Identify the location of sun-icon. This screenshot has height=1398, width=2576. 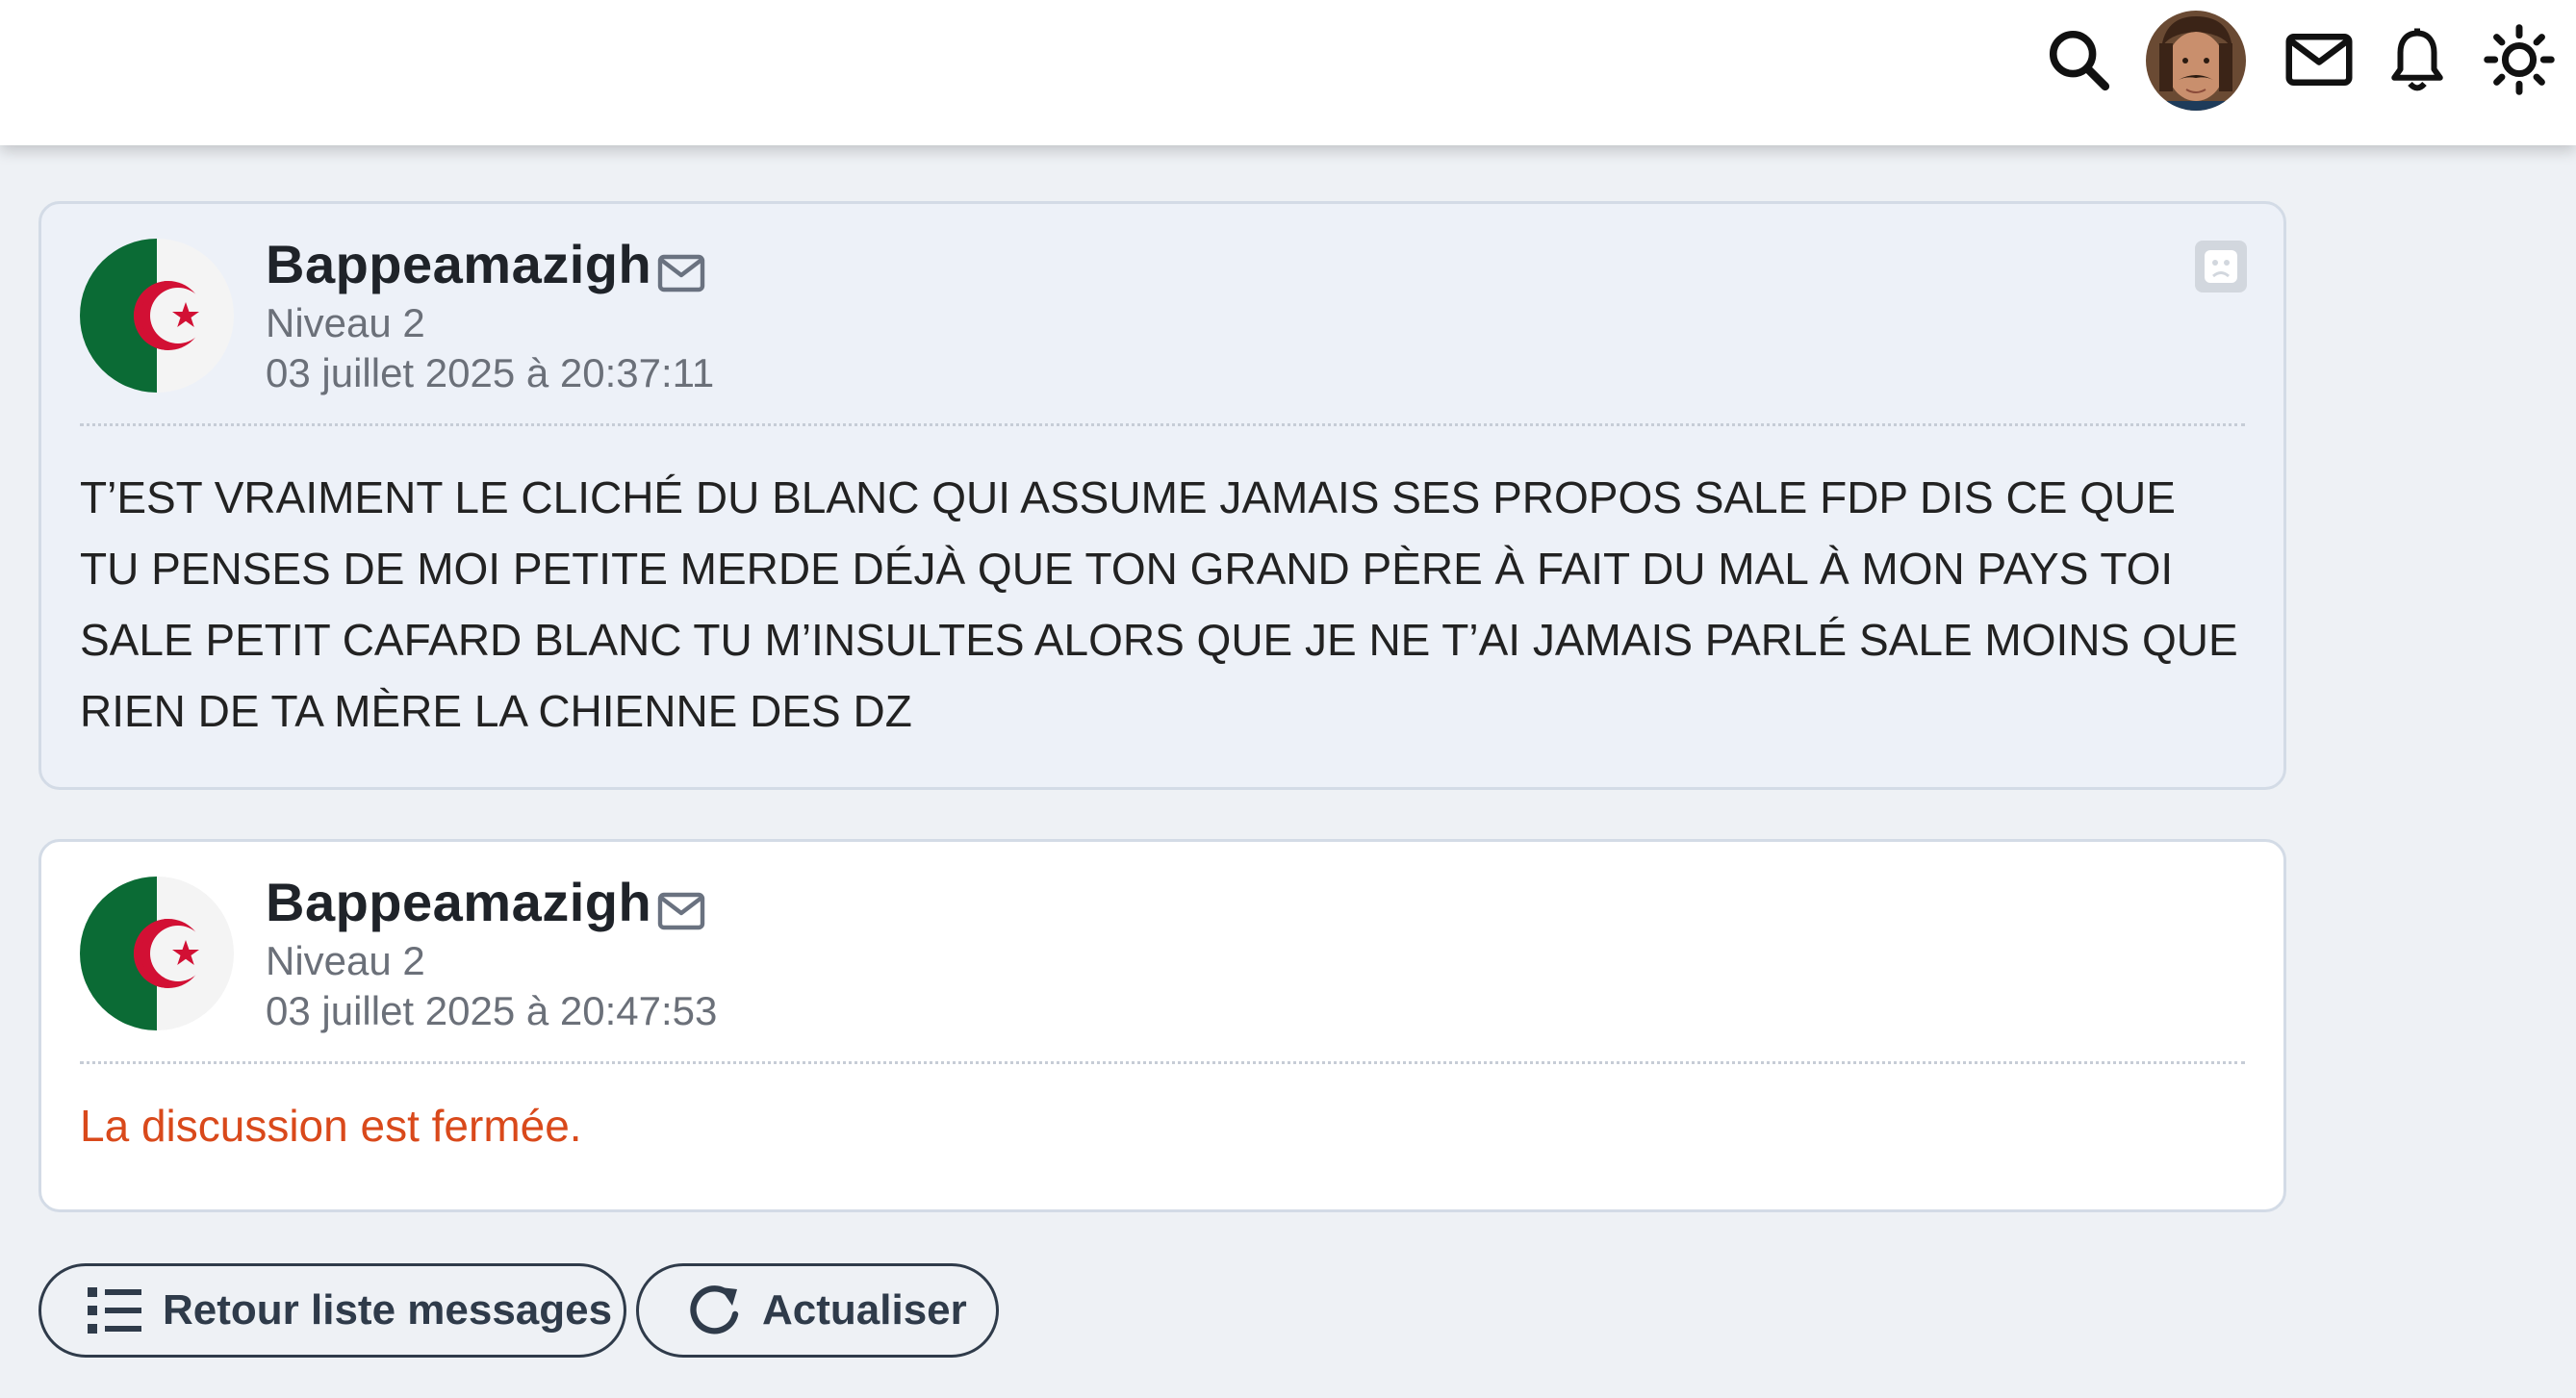
(2519, 59).